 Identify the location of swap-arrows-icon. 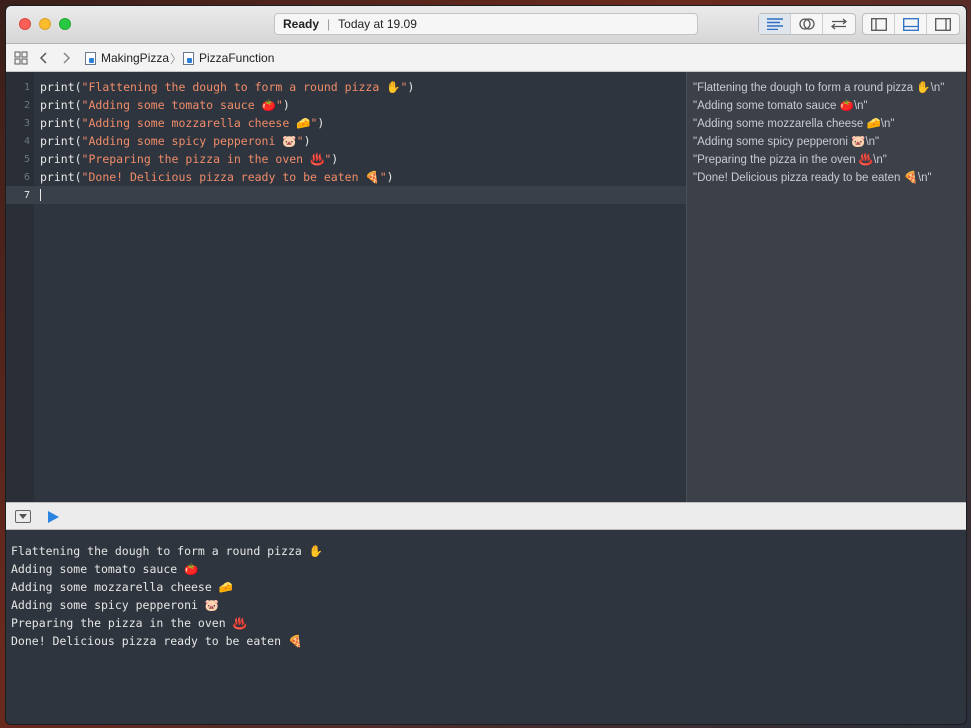
(839, 24).